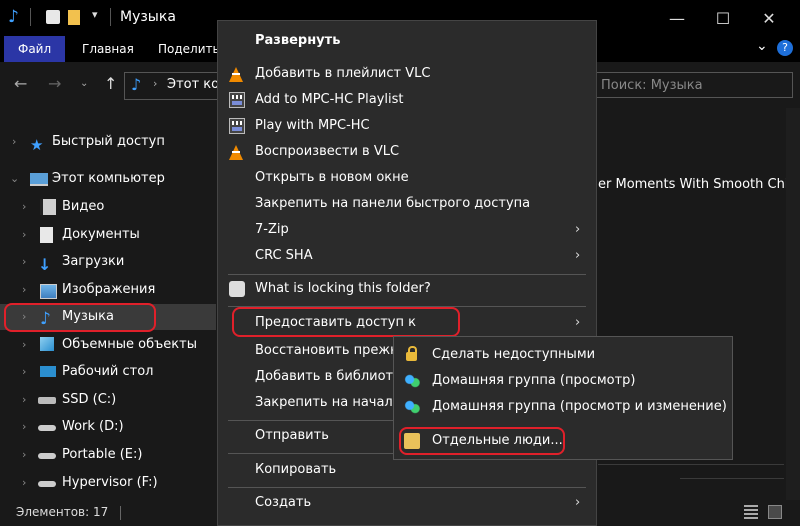 This screenshot has width=800, height=526. I want to click on menu-item-label: 7-Zip, so click(272, 229).